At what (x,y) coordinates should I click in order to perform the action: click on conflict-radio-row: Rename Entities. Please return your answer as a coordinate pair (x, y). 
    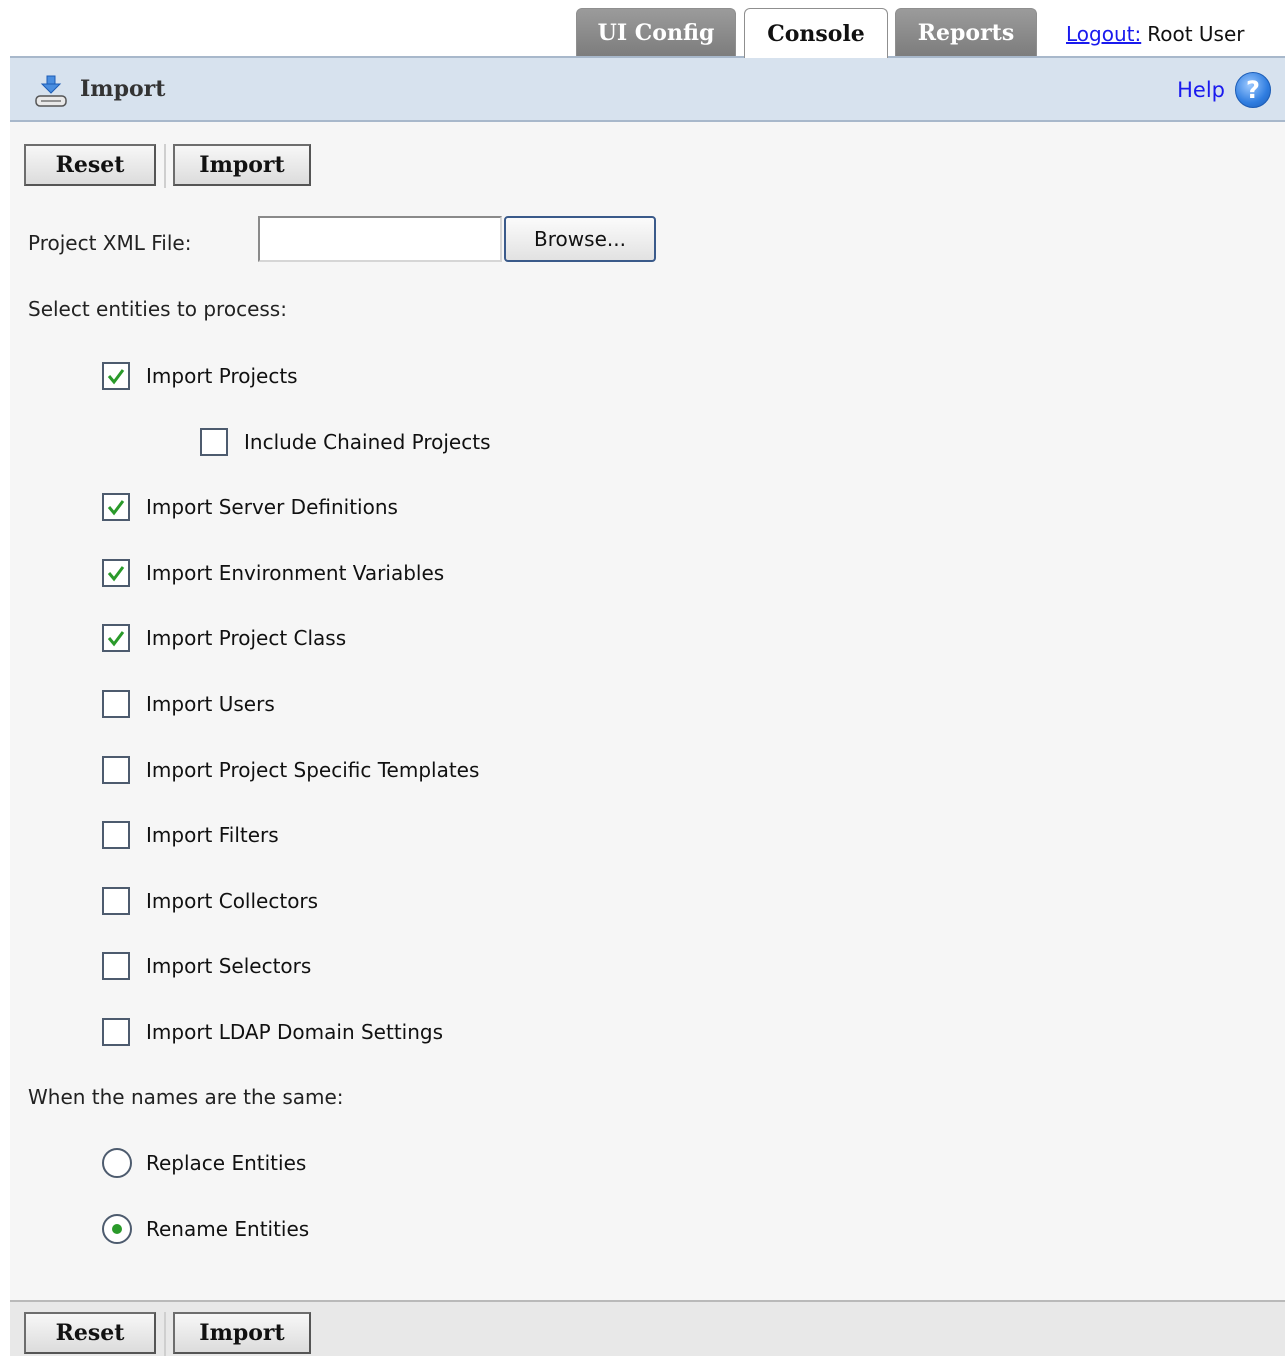
    Looking at the image, I should click on (206, 1228).